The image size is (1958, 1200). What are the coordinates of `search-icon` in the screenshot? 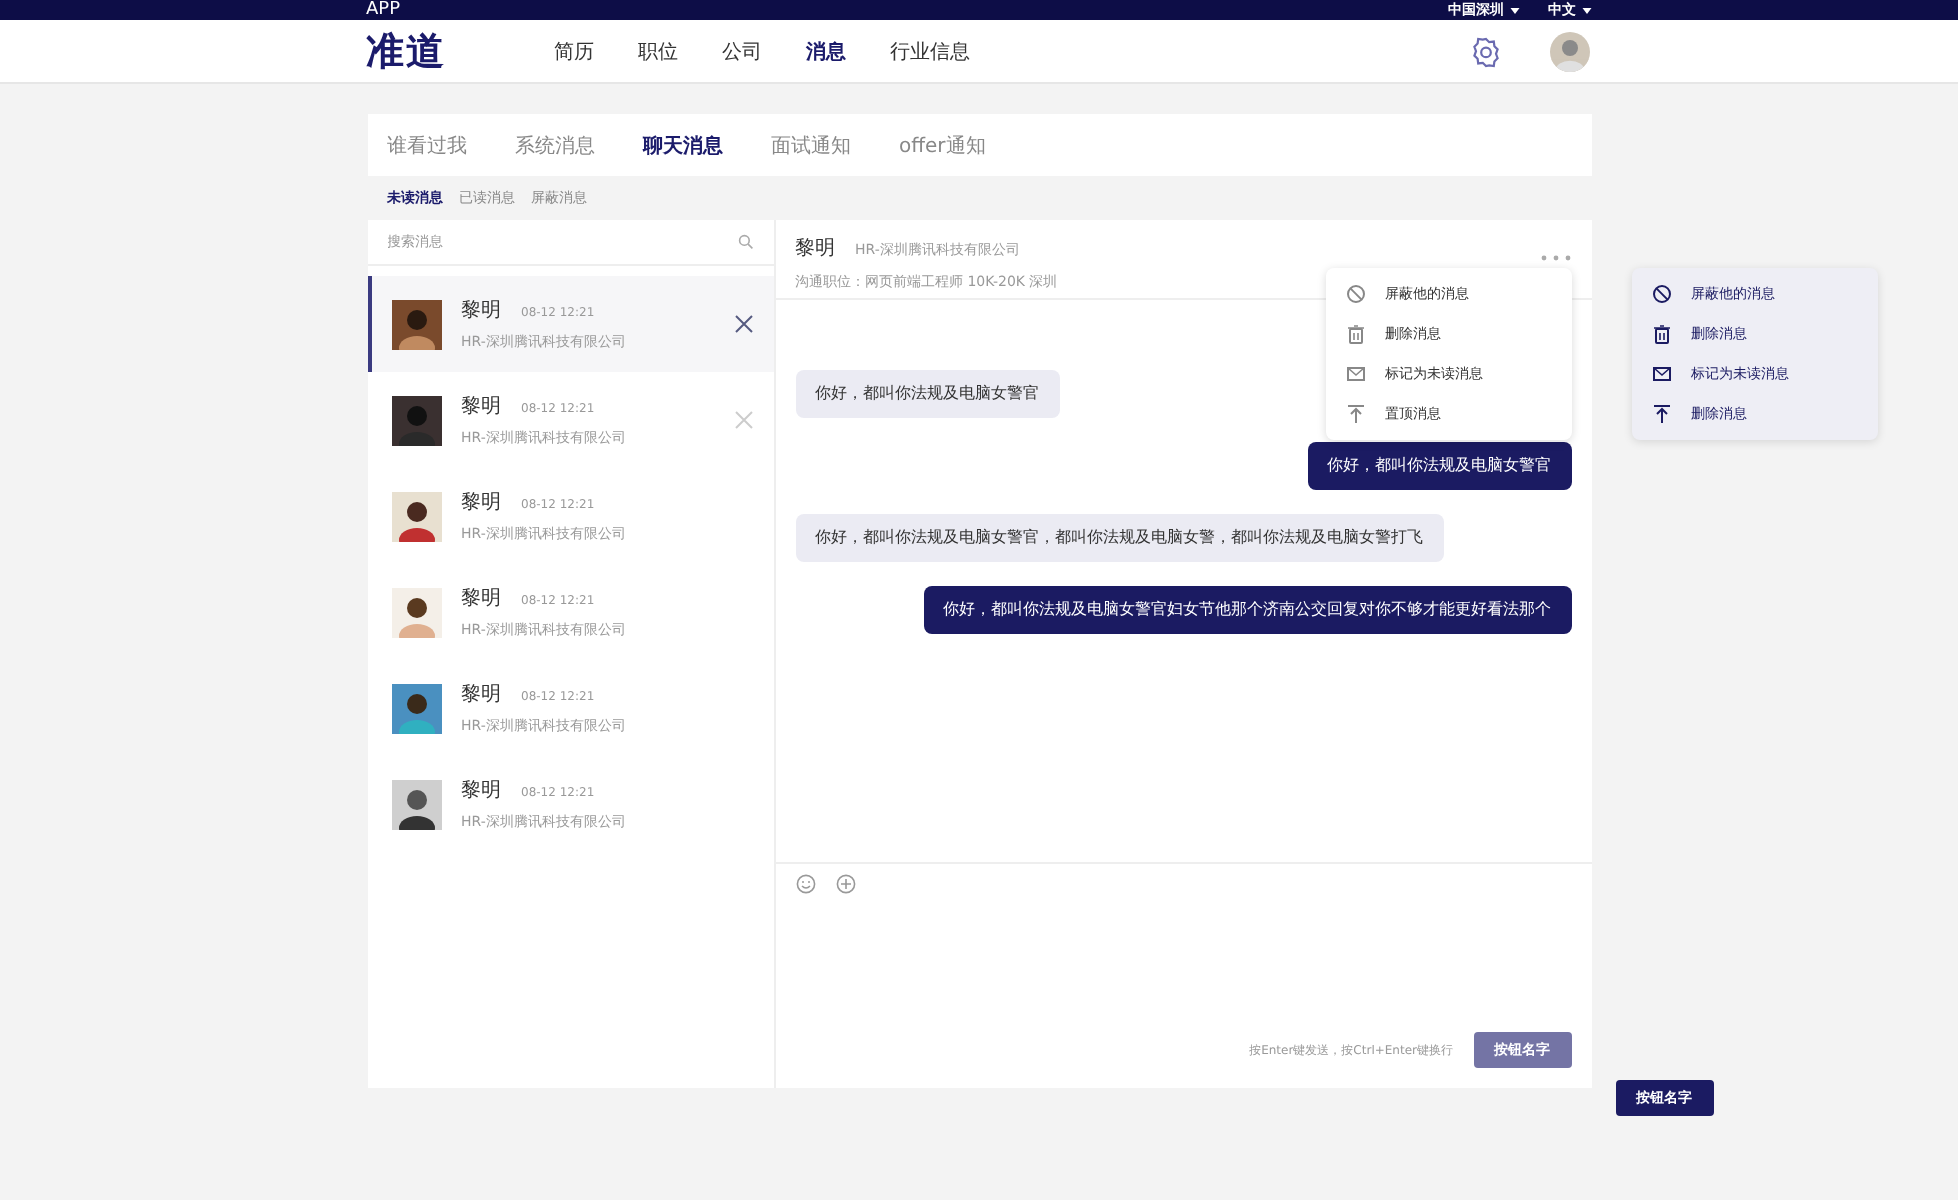 It's located at (745, 242).